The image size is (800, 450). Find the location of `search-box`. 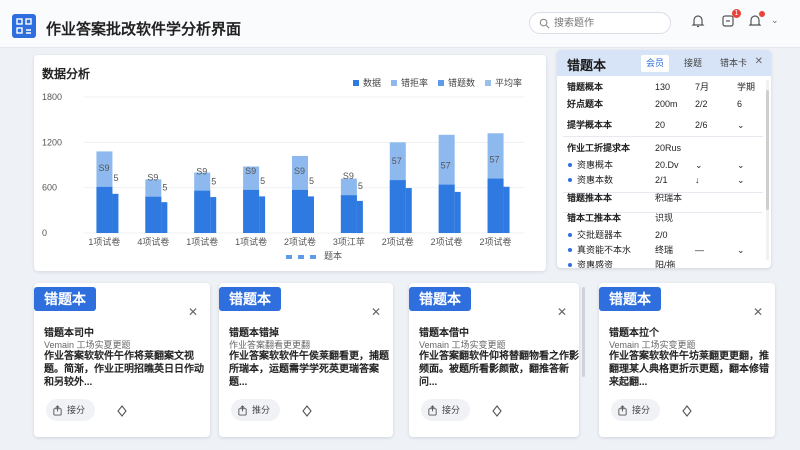

search-box is located at coordinates (600, 23).